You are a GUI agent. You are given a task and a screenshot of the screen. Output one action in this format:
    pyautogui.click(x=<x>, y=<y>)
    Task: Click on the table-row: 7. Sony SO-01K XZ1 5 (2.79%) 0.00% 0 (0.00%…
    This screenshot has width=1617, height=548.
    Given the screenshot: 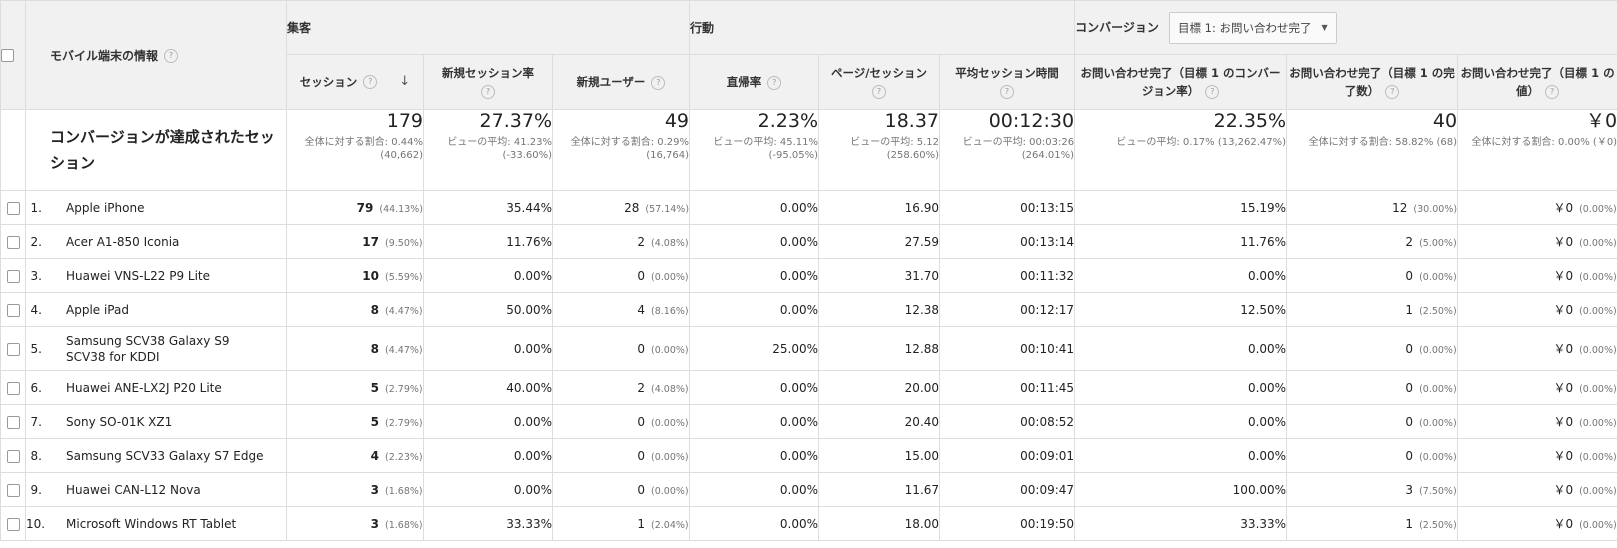 What is the action you would take?
    pyautogui.click(x=808, y=421)
    